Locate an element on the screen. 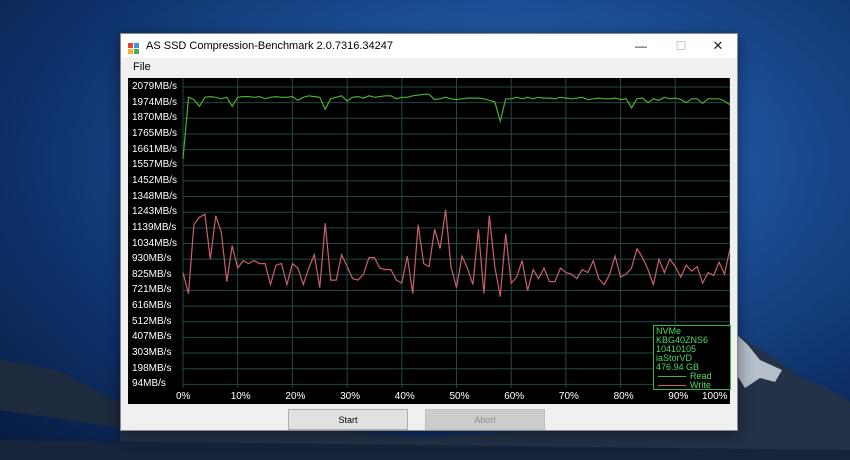  y-tick-label: 1034MB/s is located at coordinates (155, 243).